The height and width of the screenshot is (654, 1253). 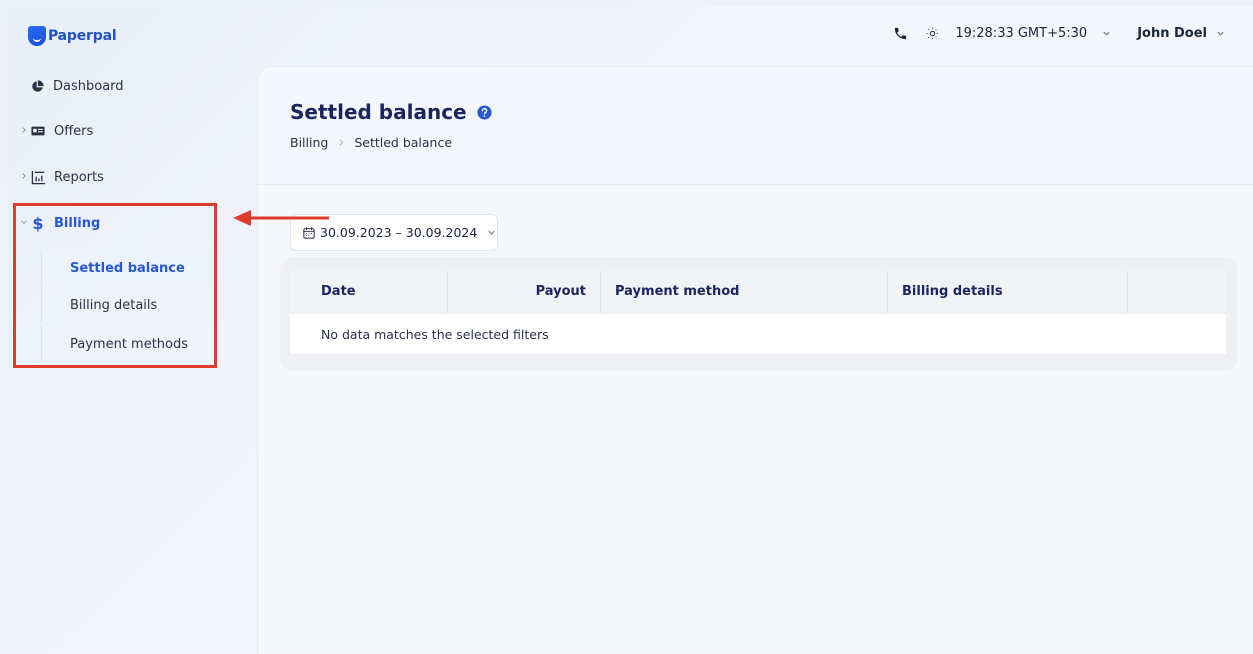 What do you see at coordinates (484, 112) in the screenshot?
I see `help-icon` at bounding box center [484, 112].